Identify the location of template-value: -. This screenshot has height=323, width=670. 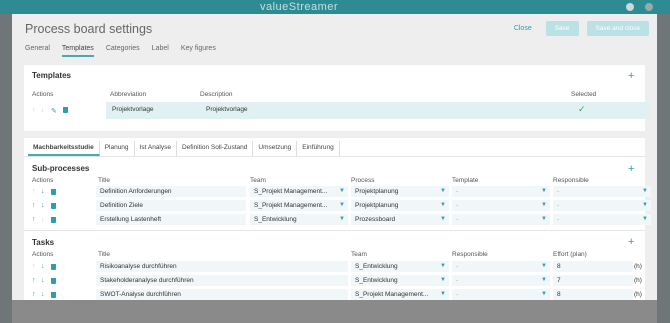
(457, 191).